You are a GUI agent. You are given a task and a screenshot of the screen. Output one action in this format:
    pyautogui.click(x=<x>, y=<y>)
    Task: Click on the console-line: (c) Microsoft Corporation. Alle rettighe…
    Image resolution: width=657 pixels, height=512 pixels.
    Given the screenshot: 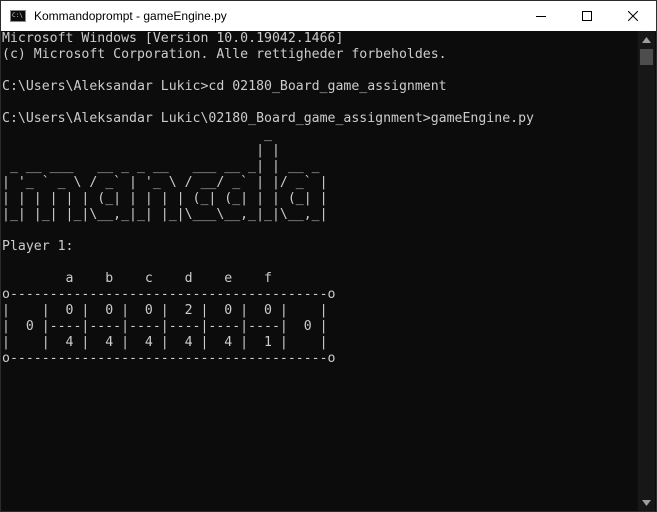 What is the action you would take?
    pyautogui.click(x=224, y=54)
    